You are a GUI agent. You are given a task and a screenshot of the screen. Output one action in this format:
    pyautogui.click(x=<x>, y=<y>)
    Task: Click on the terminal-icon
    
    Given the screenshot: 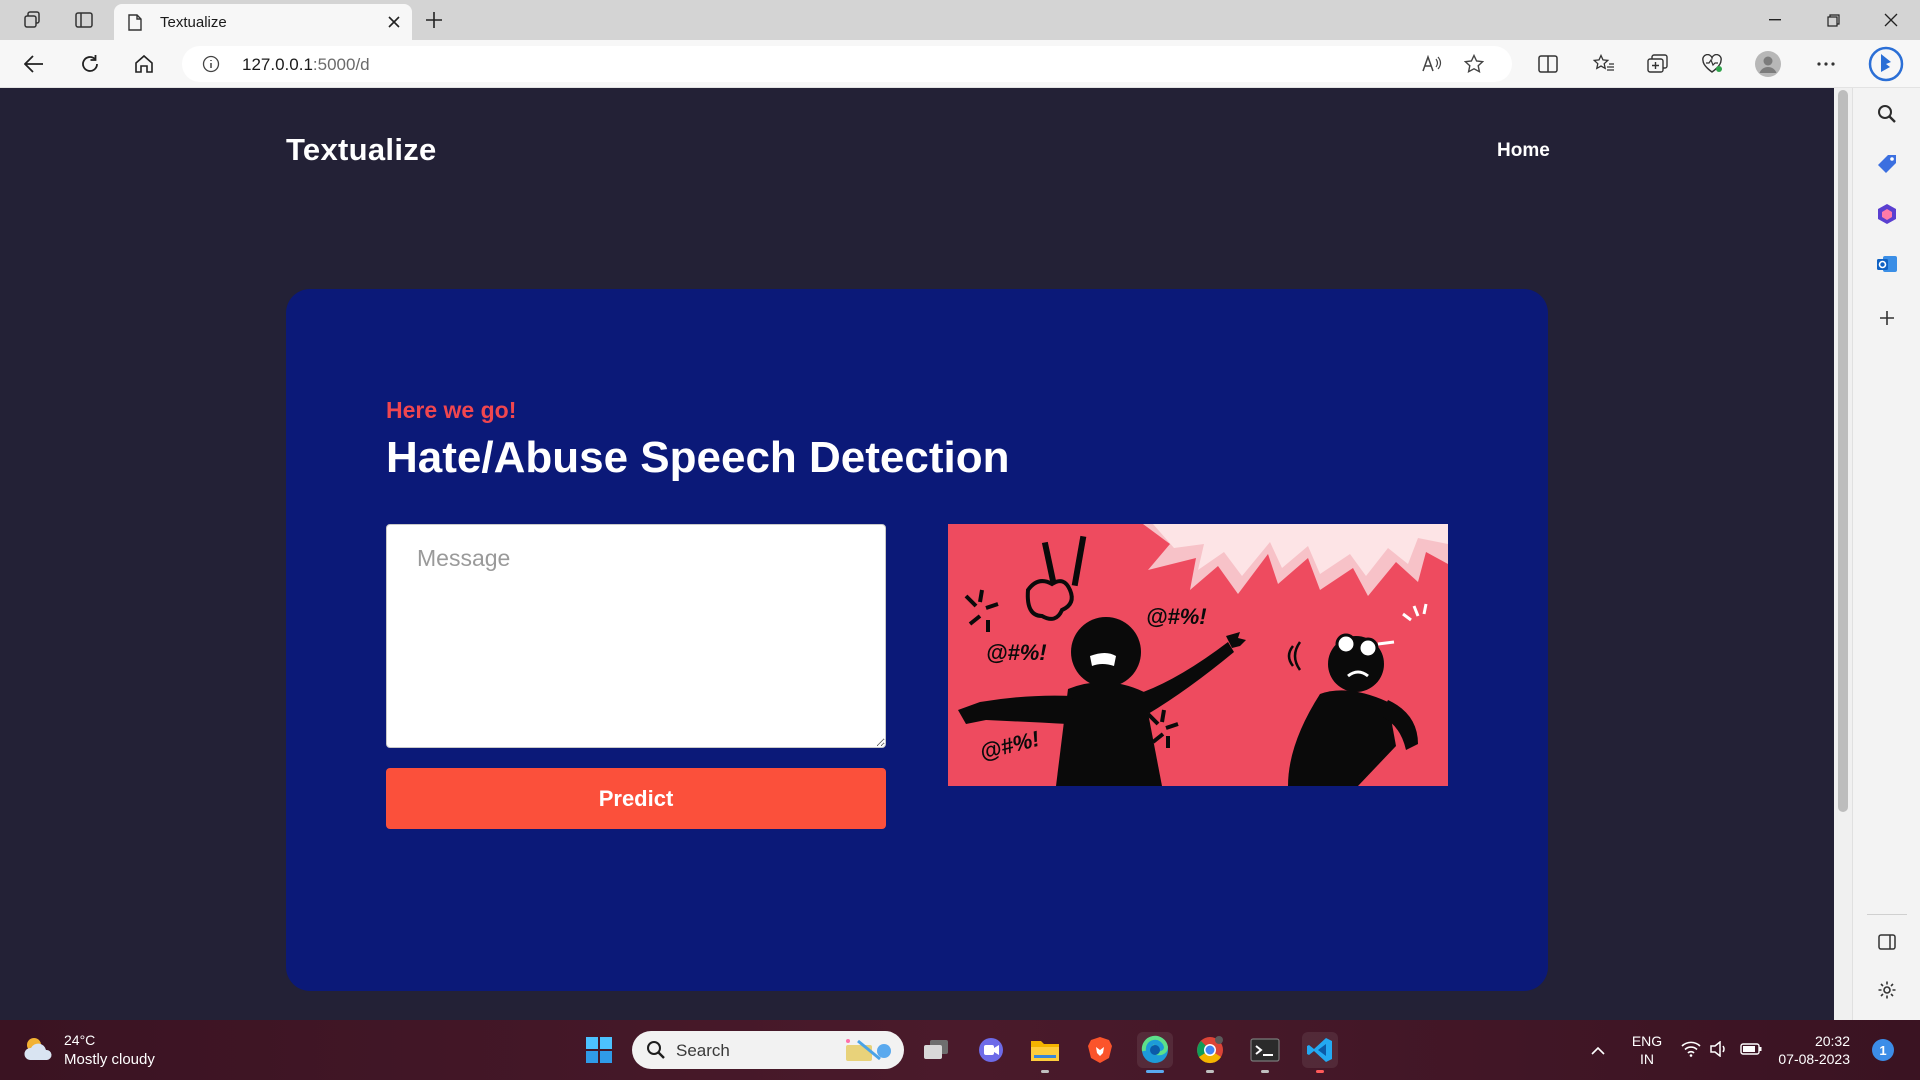 What is the action you would take?
    pyautogui.click(x=1265, y=1052)
    